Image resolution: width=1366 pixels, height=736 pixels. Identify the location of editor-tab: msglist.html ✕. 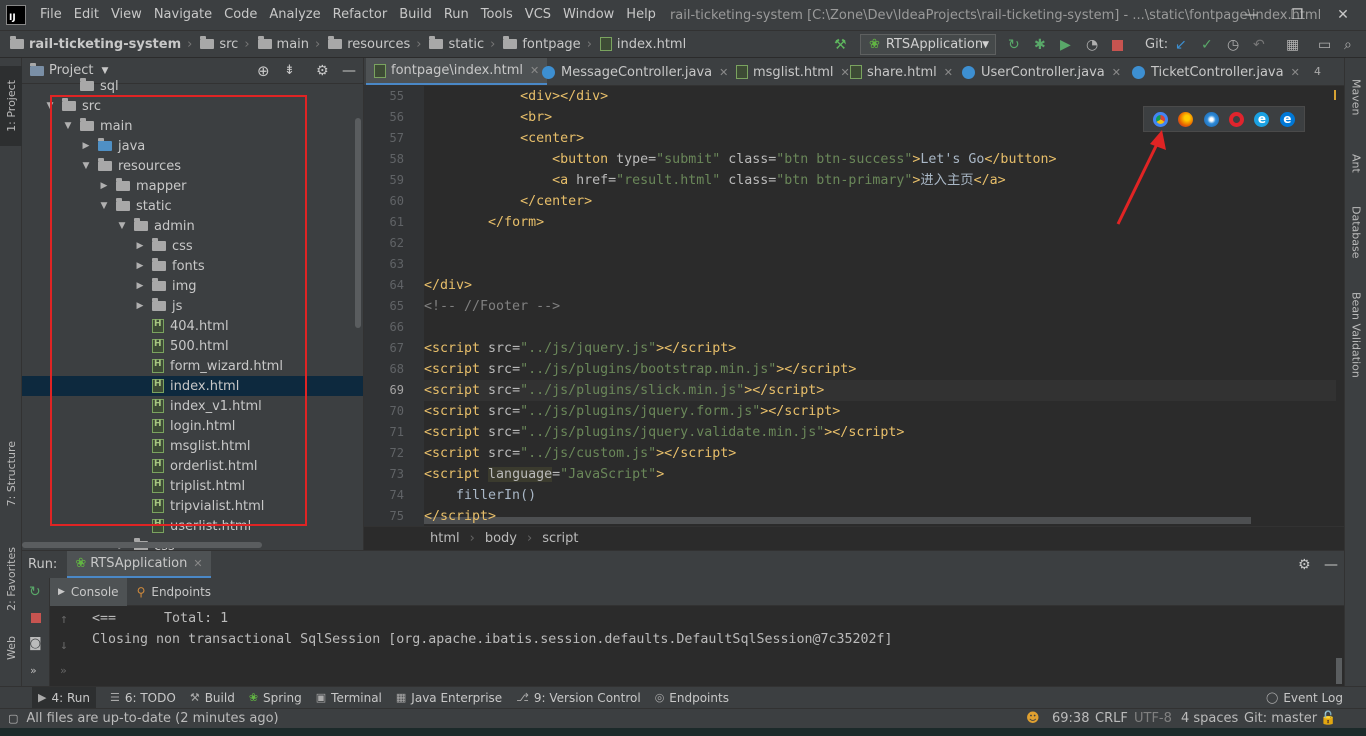
(793, 71).